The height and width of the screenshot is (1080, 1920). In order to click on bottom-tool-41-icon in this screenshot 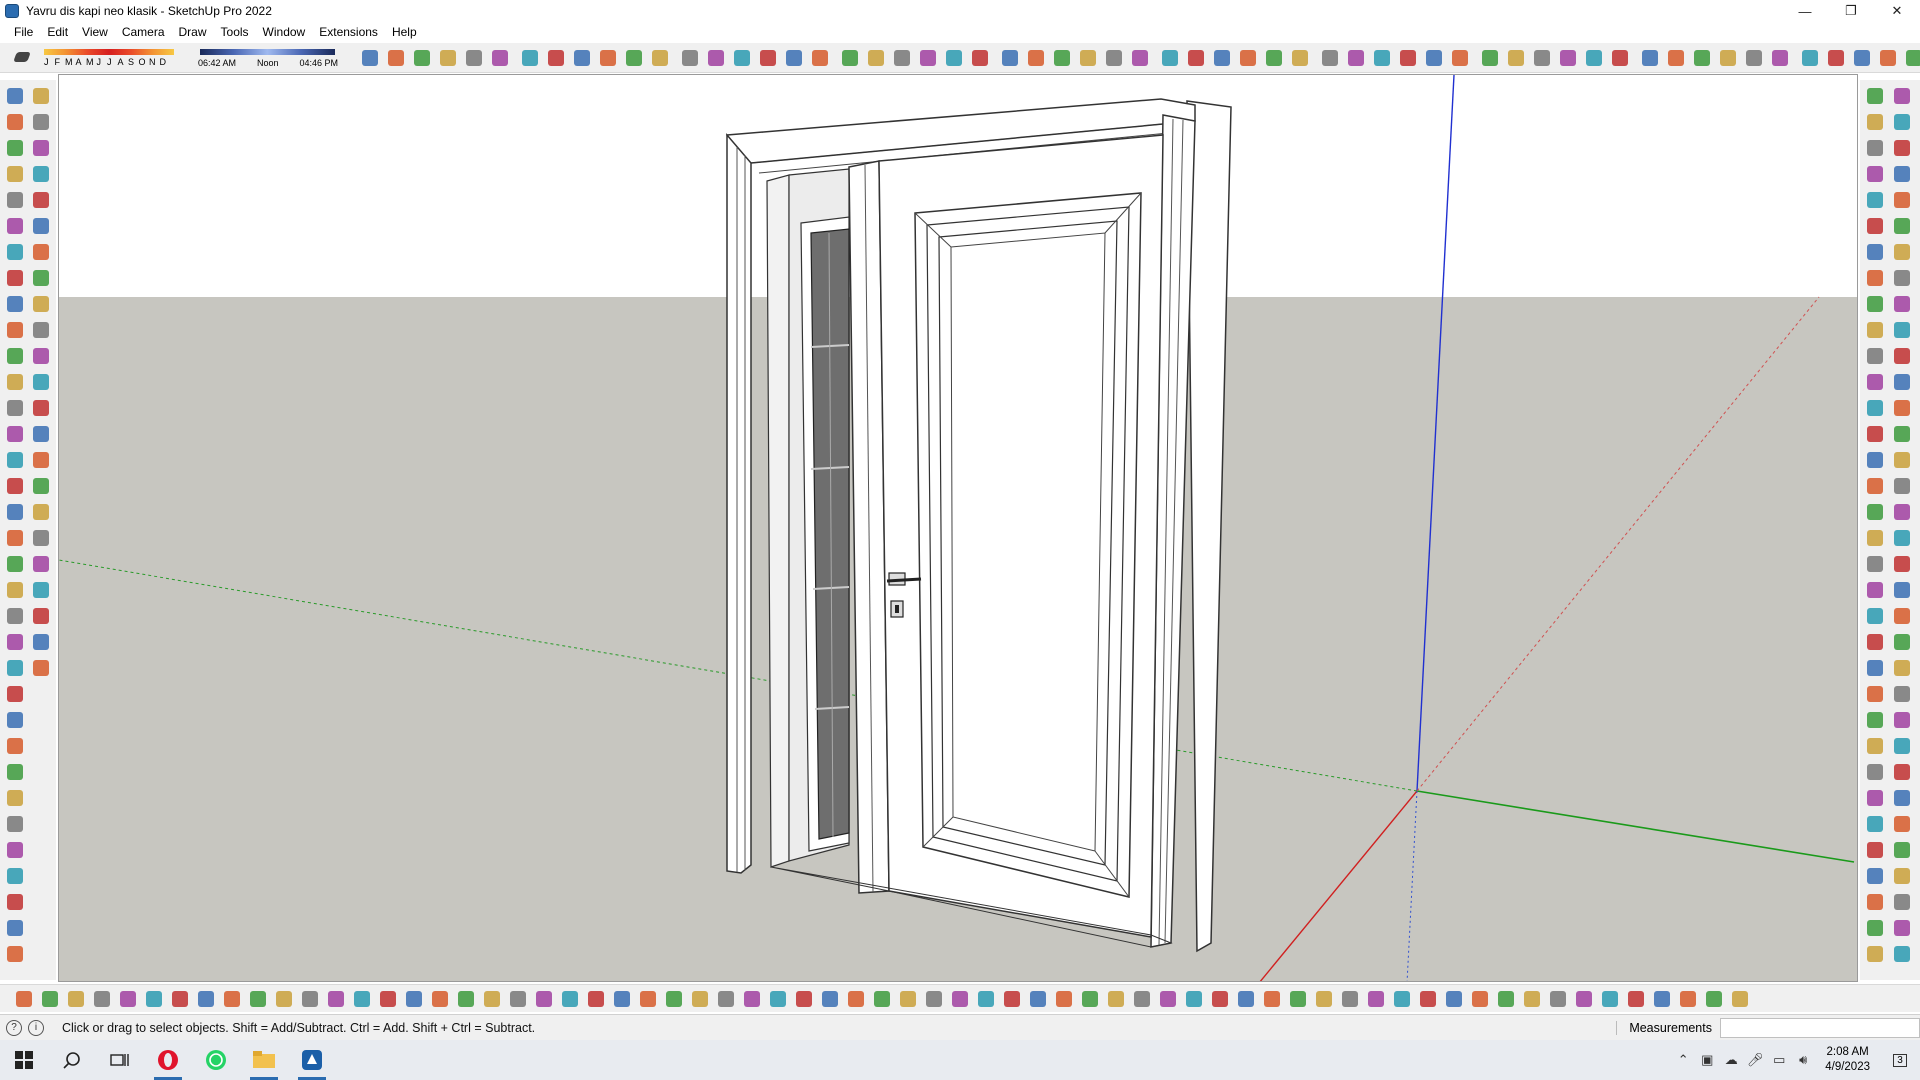, I will do `click(1090, 999)`.